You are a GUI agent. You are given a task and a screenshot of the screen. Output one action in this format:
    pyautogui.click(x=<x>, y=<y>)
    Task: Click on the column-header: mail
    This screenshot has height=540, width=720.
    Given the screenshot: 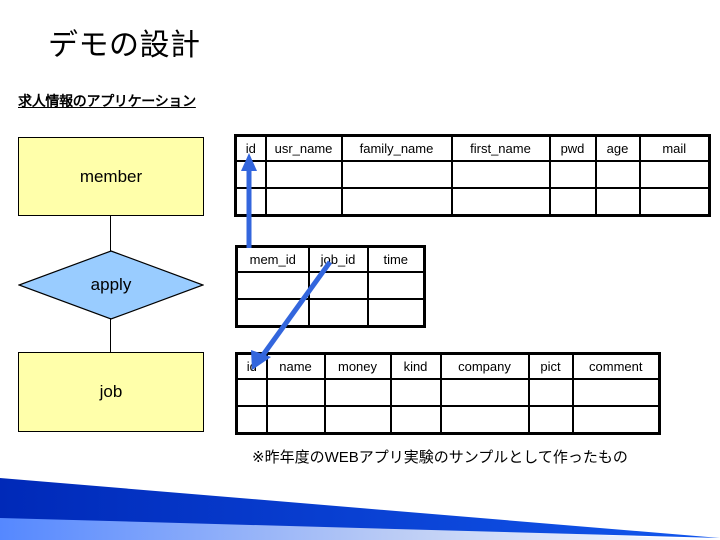 What is the action you would take?
    pyautogui.click(x=674, y=148)
    